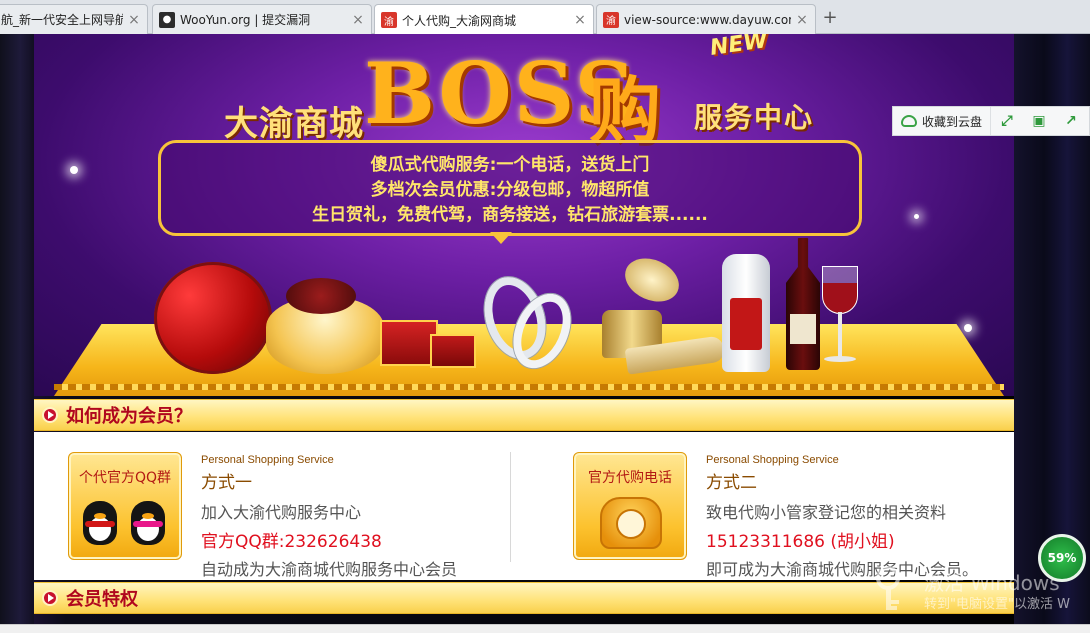 This screenshot has height=633, width=1090. Describe the element at coordinates (1007, 121) in the screenshot. I see `expand-icon: ⤢` at that location.